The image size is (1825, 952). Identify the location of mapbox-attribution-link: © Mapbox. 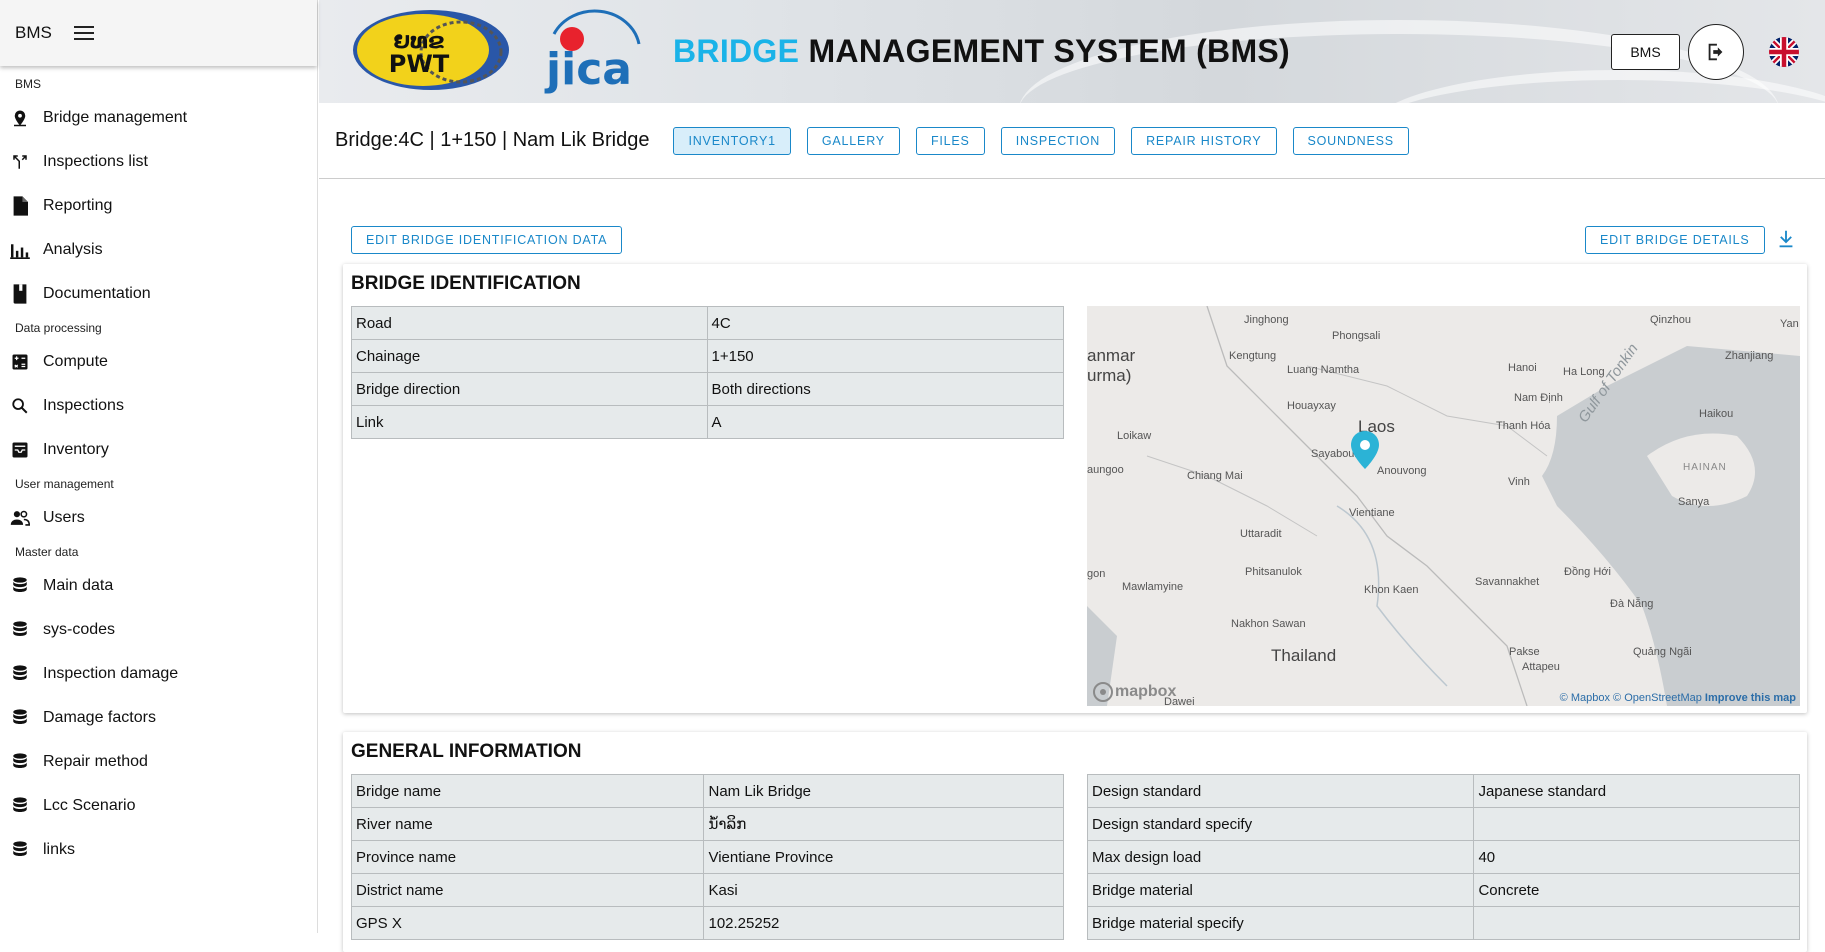
(1585, 698).